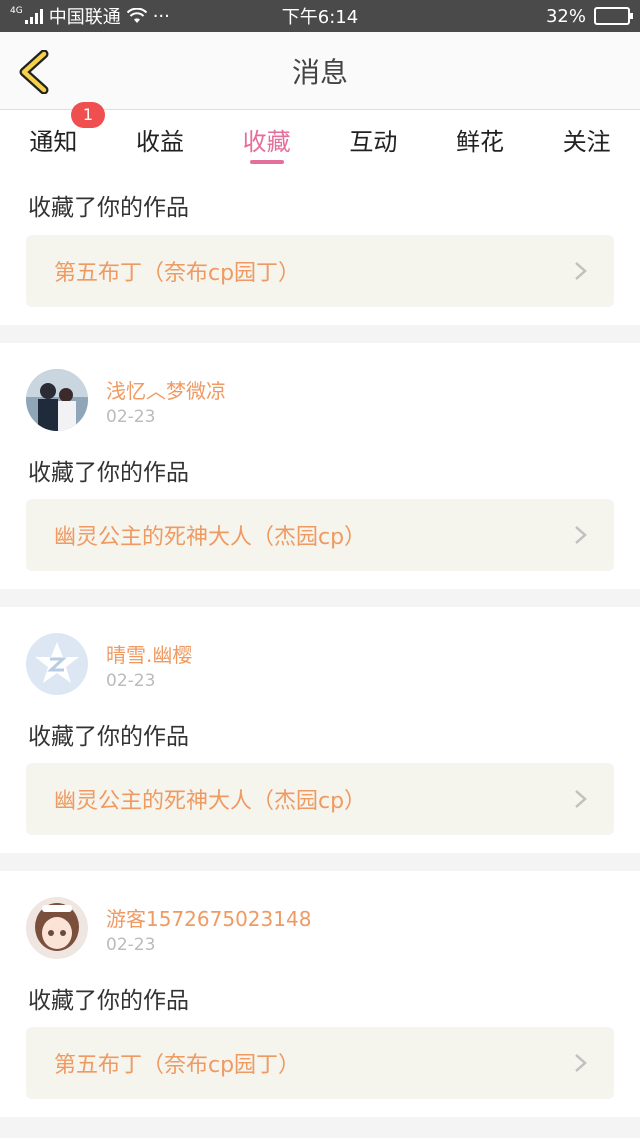  I want to click on page-title: 消息, so click(319, 72).